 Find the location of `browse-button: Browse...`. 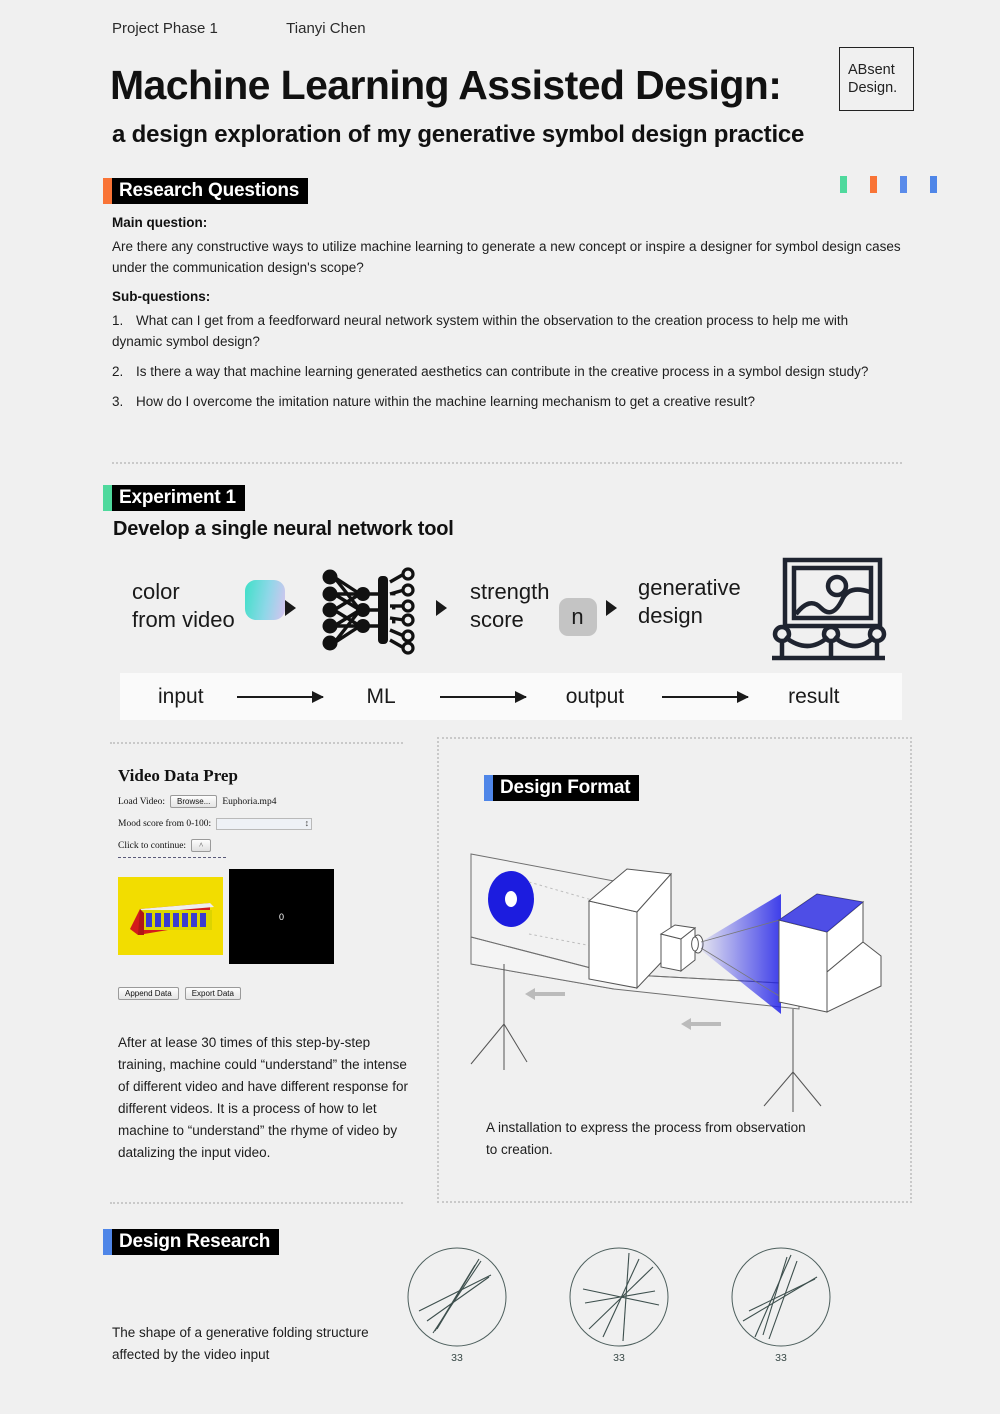

browse-button: Browse... is located at coordinates (194, 801).